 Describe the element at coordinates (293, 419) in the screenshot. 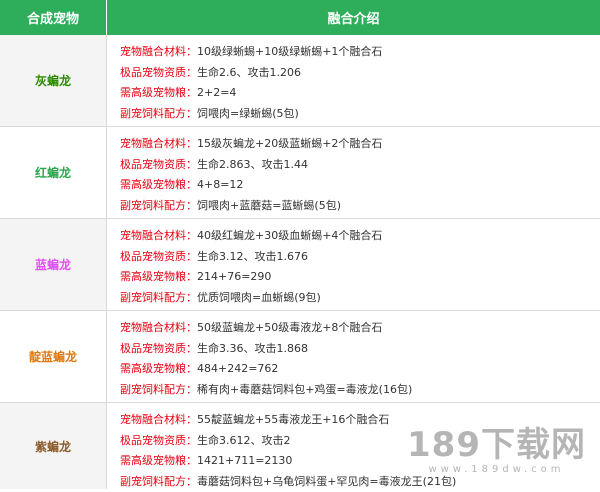

I see `material-value: 55靛蓝蝙龙+55毒液龙王+16个融合石` at that location.